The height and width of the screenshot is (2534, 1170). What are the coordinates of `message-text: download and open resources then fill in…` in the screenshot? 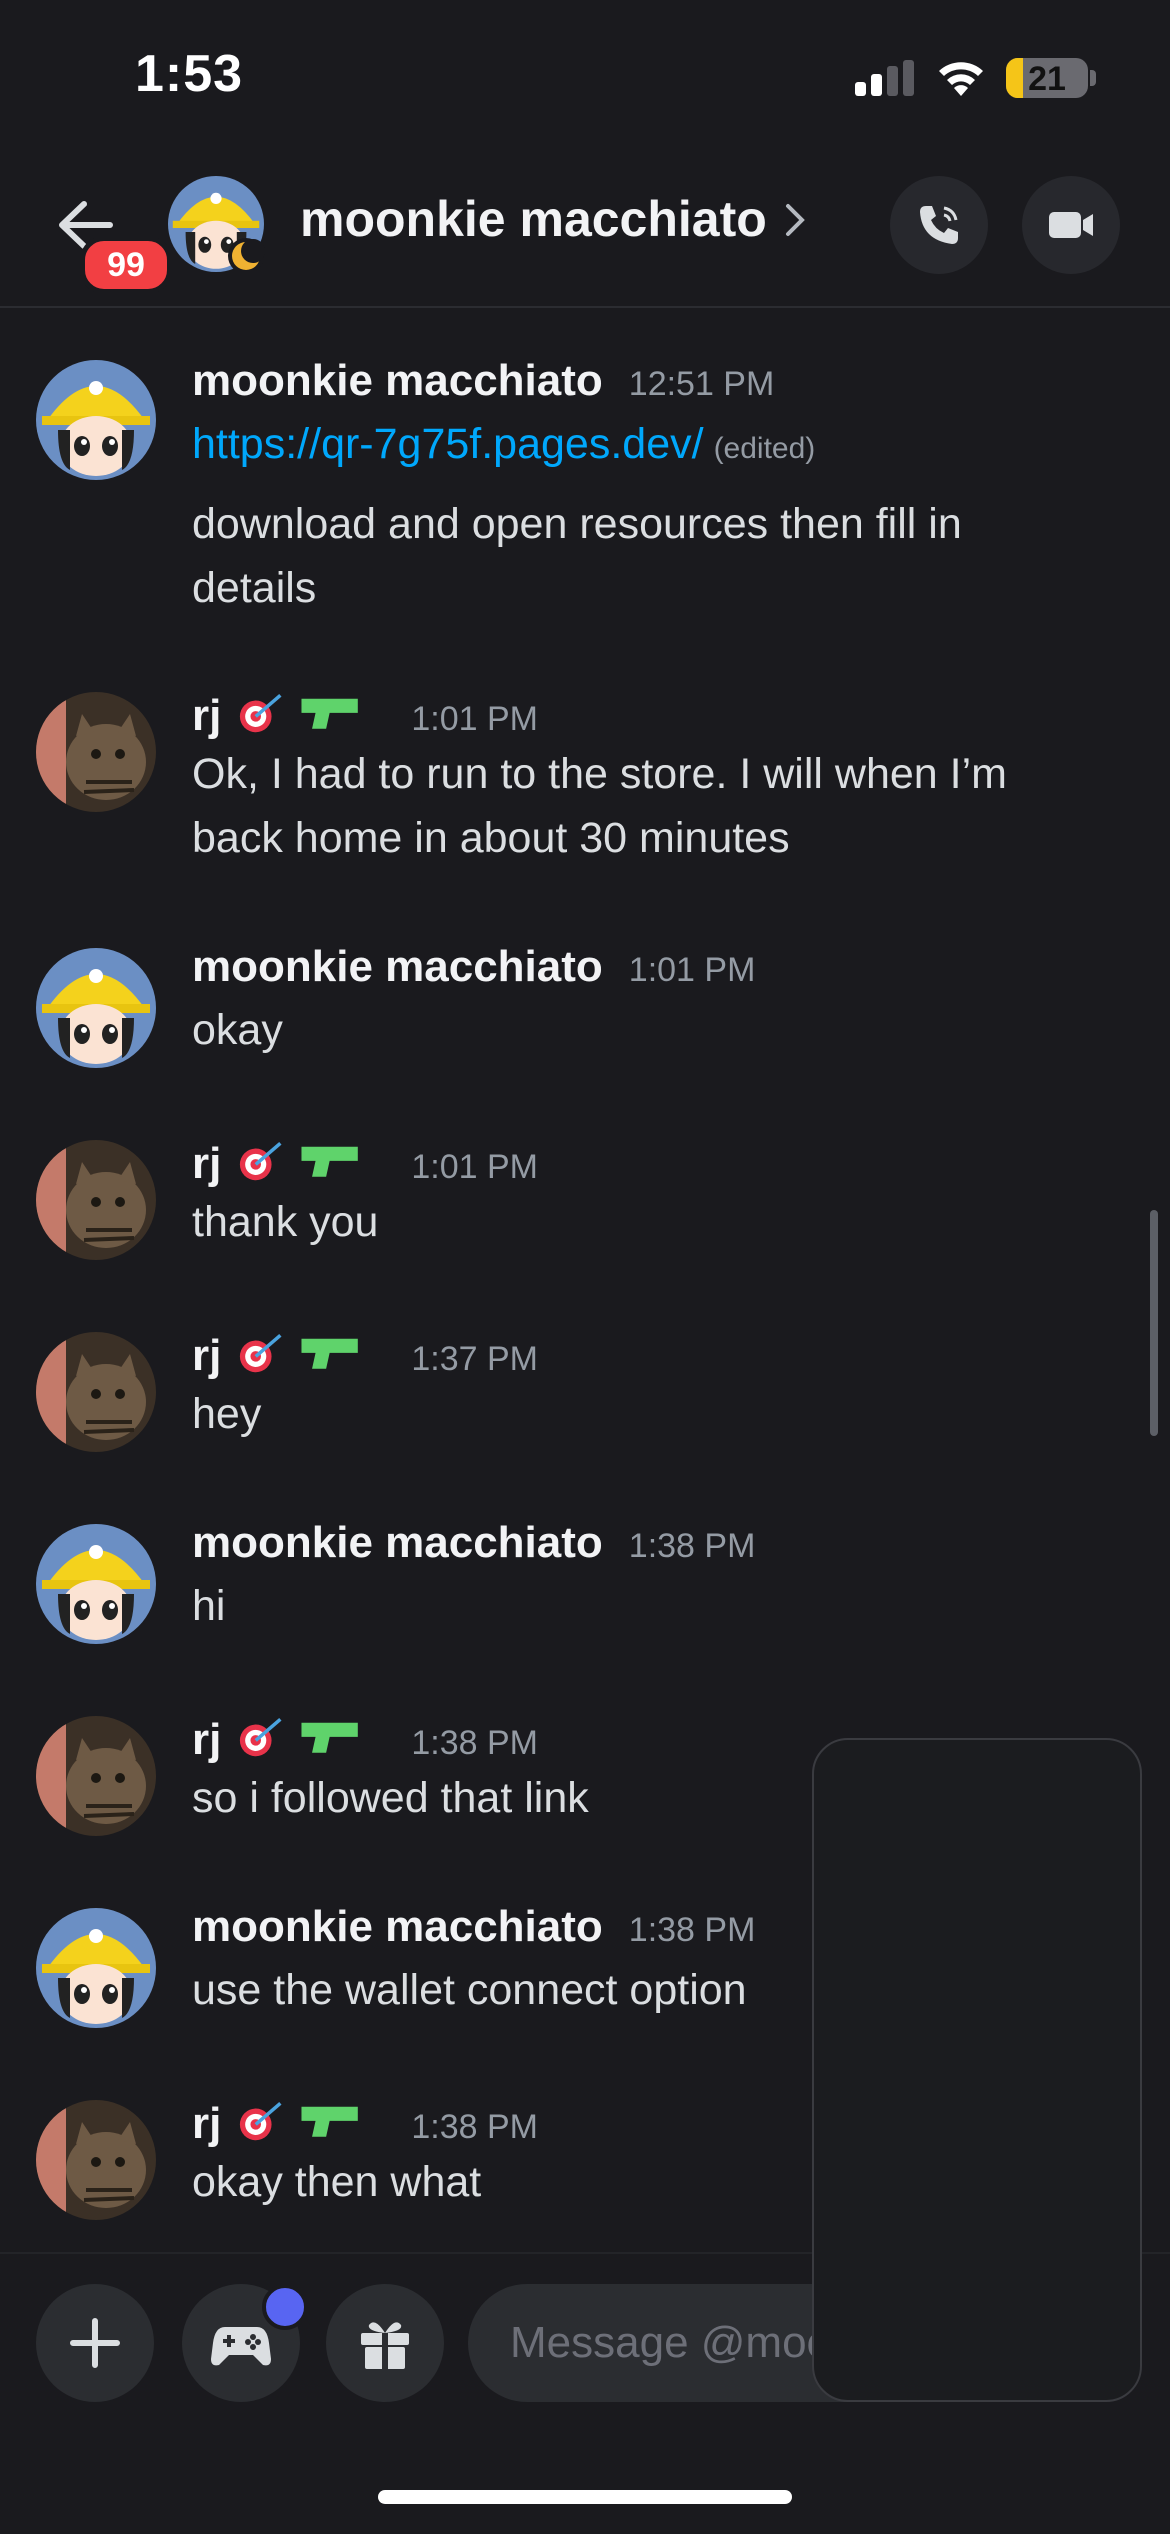 It's located at (577, 556).